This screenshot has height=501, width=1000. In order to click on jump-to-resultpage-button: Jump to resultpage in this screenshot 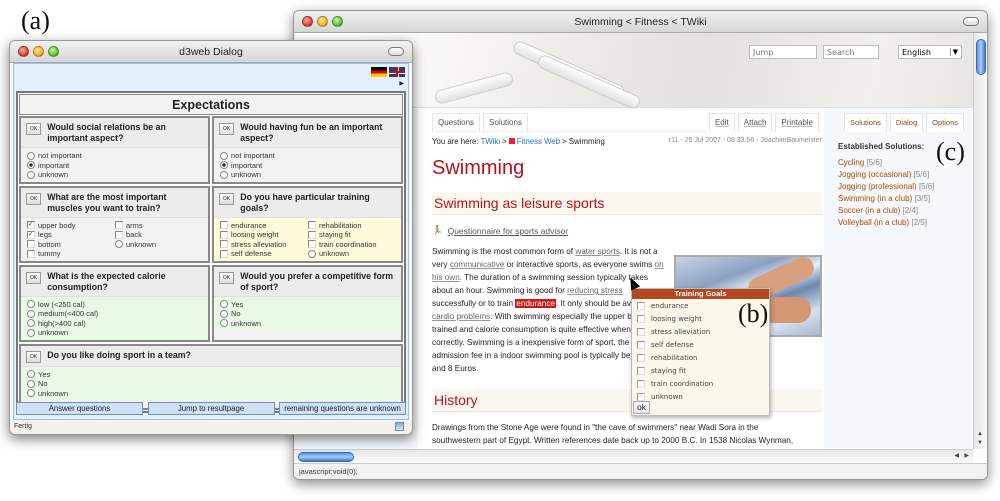, I will do `click(211, 408)`.